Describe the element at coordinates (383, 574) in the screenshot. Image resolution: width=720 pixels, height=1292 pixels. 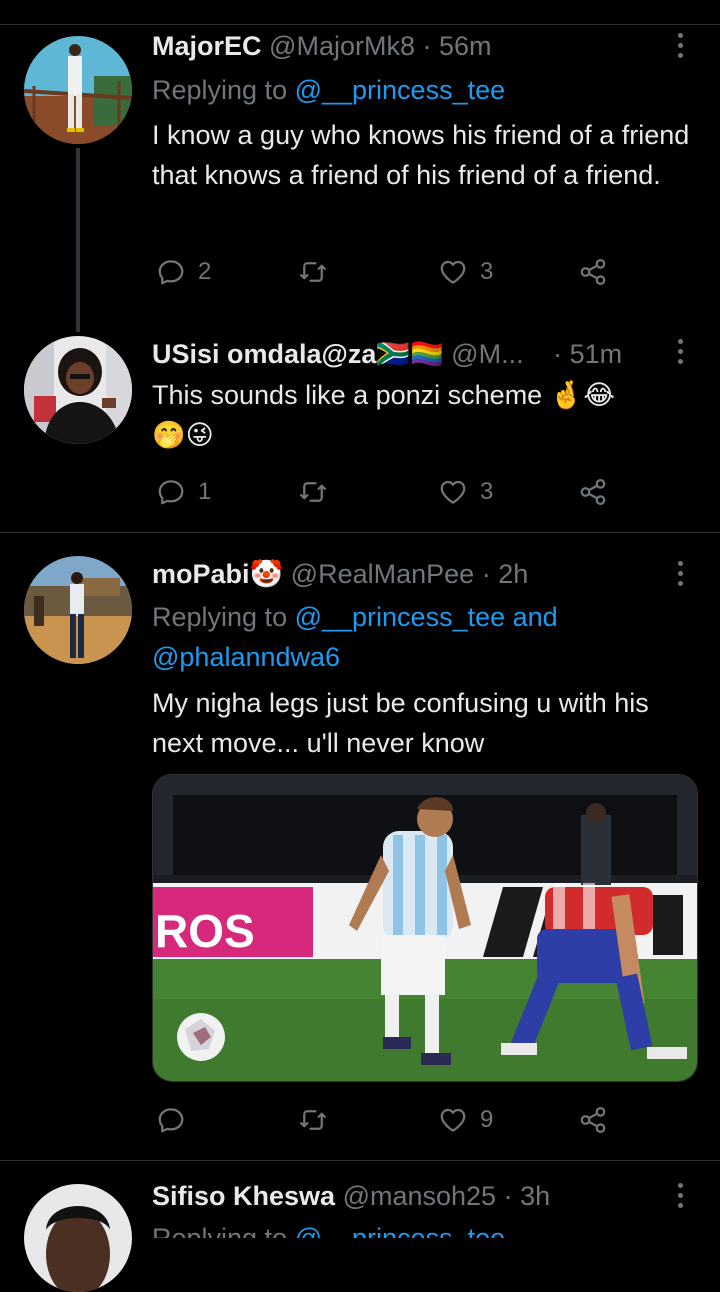
I see `handle: @RealManPee` at that location.